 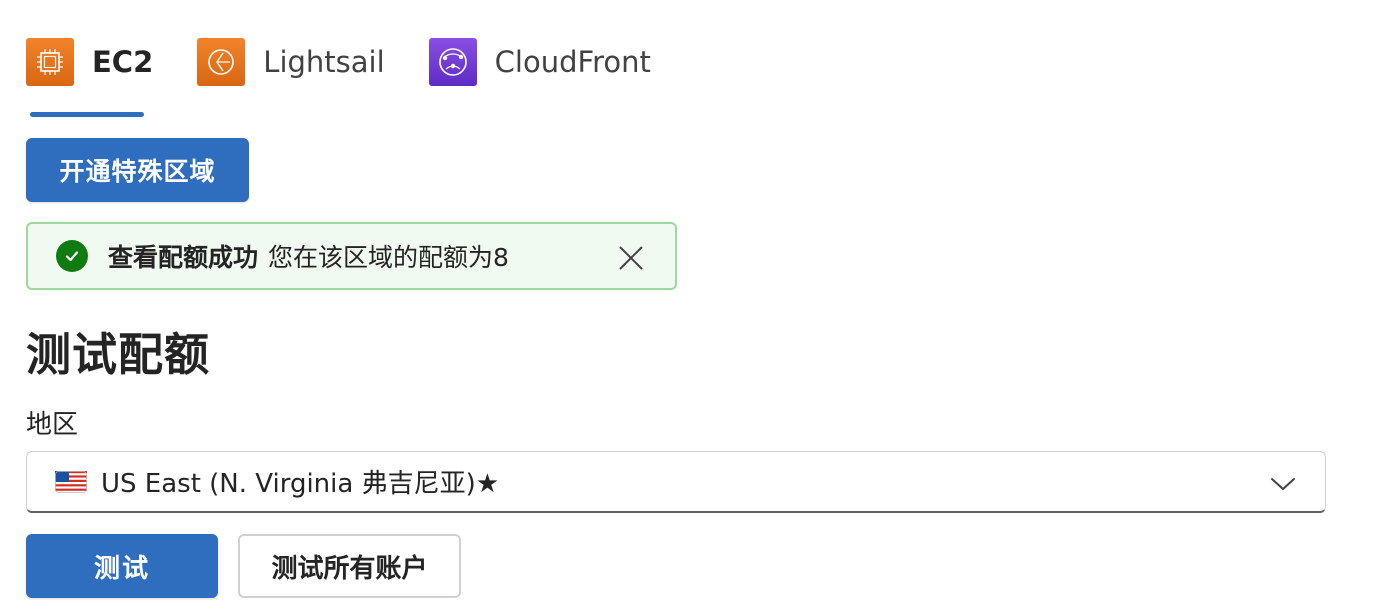 What do you see at coordinates (118, 354) in the screenshot?
I see `page-title: 测试配额` at bounding box center [118, 354].